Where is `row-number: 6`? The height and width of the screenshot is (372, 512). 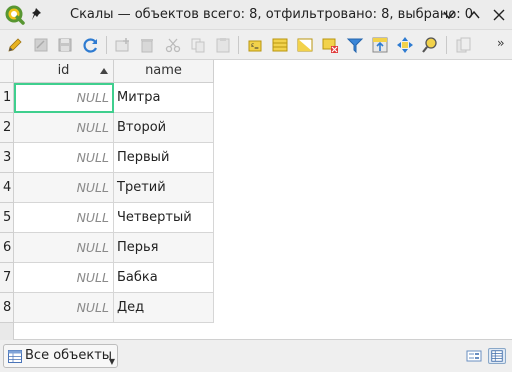
row-number: 6 is located at coordinates (7, 248).